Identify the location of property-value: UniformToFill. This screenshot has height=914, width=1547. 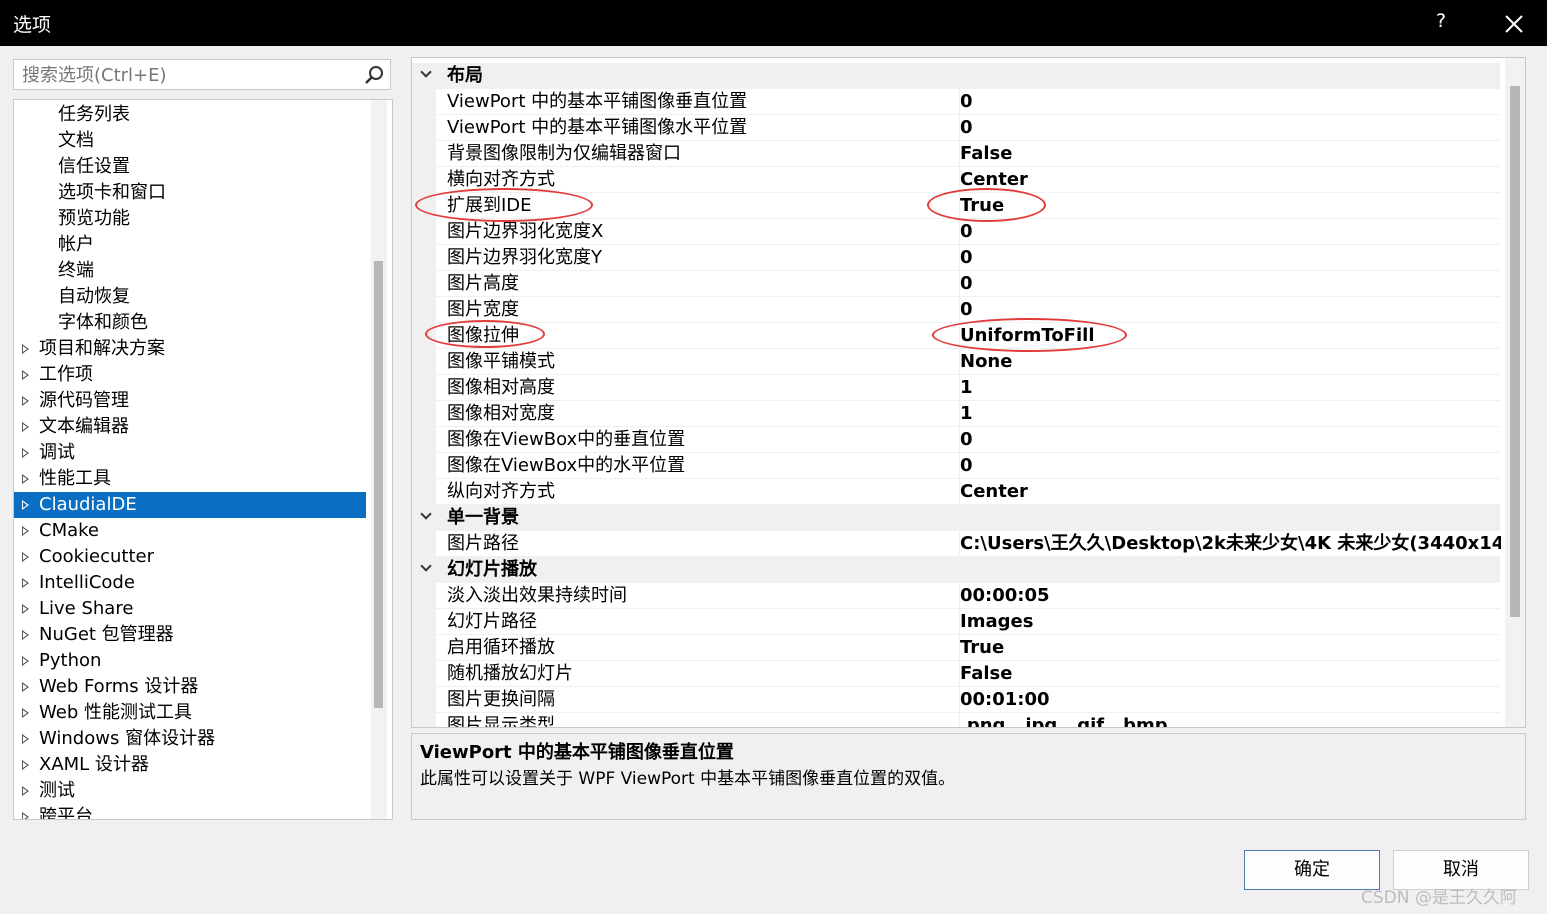
(1230, 336).